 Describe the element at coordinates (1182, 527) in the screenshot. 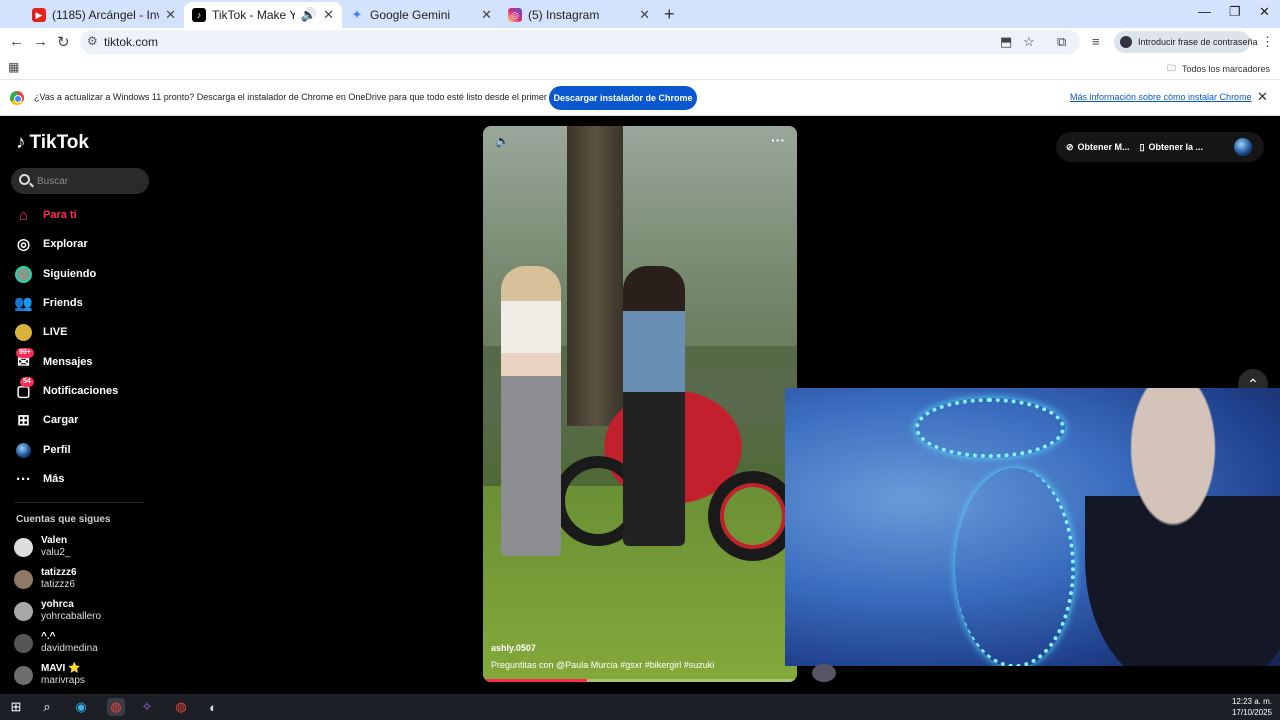

I see `streamer` at that location.